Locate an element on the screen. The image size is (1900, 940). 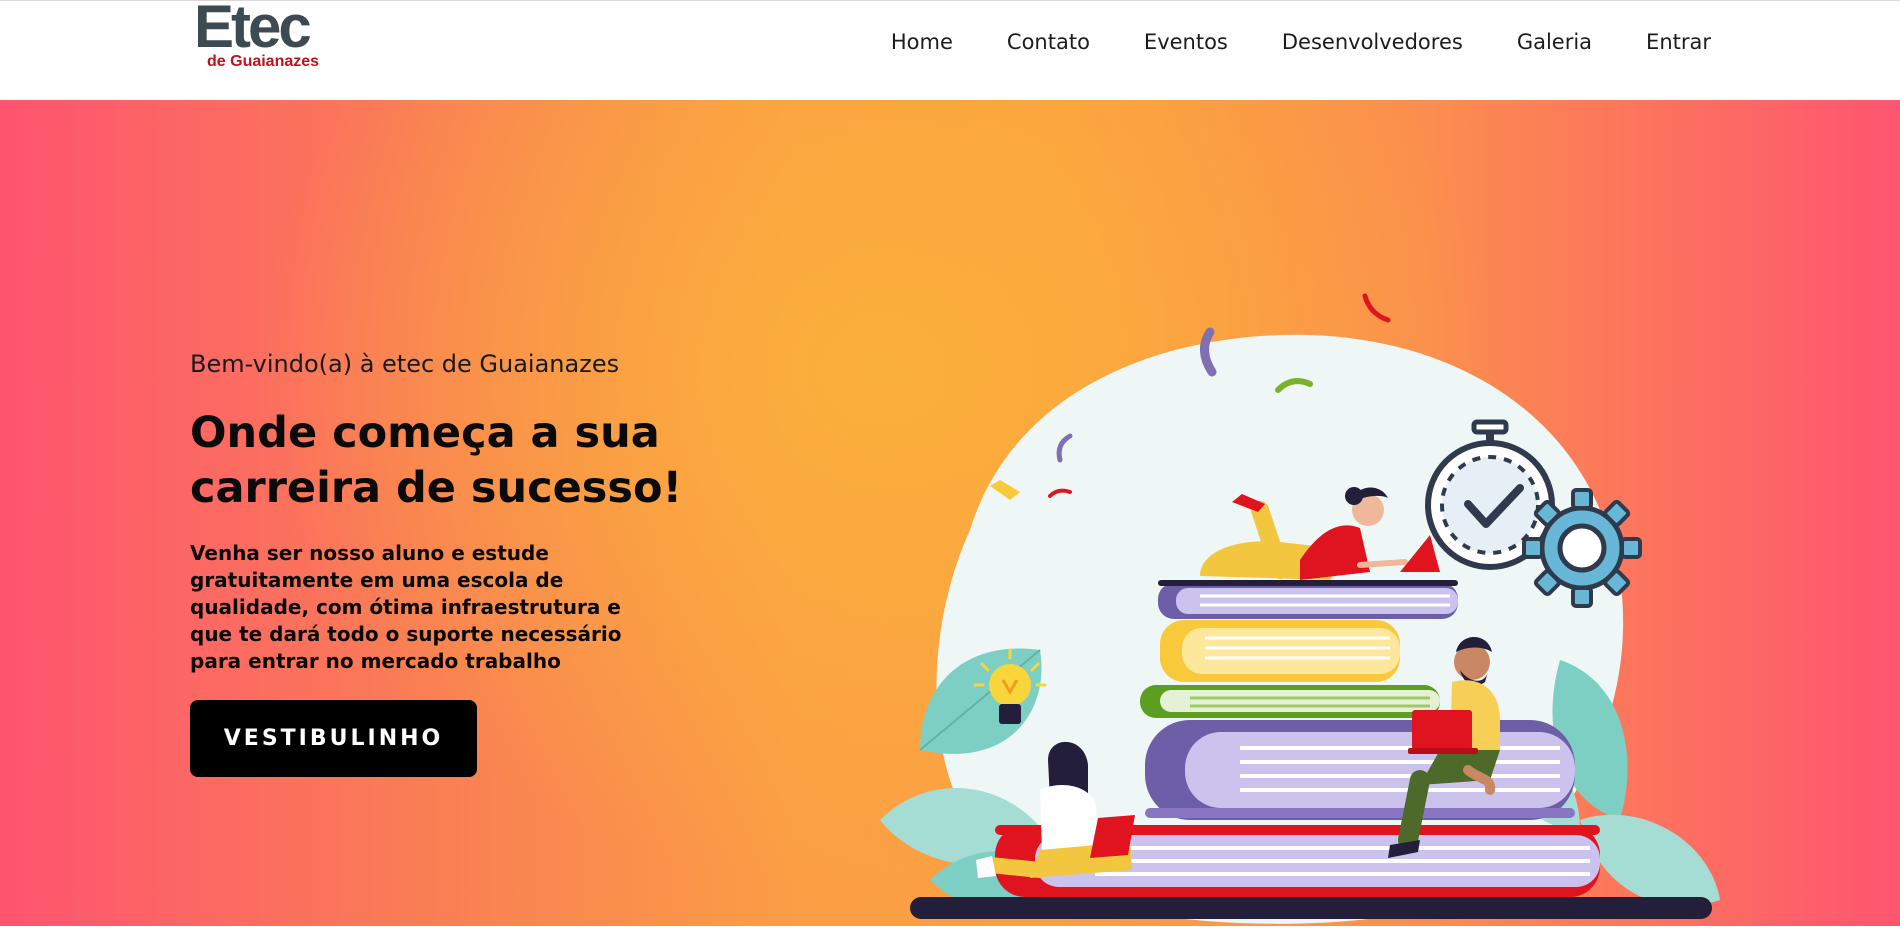
shelf is located at coordinates (1311, 908).